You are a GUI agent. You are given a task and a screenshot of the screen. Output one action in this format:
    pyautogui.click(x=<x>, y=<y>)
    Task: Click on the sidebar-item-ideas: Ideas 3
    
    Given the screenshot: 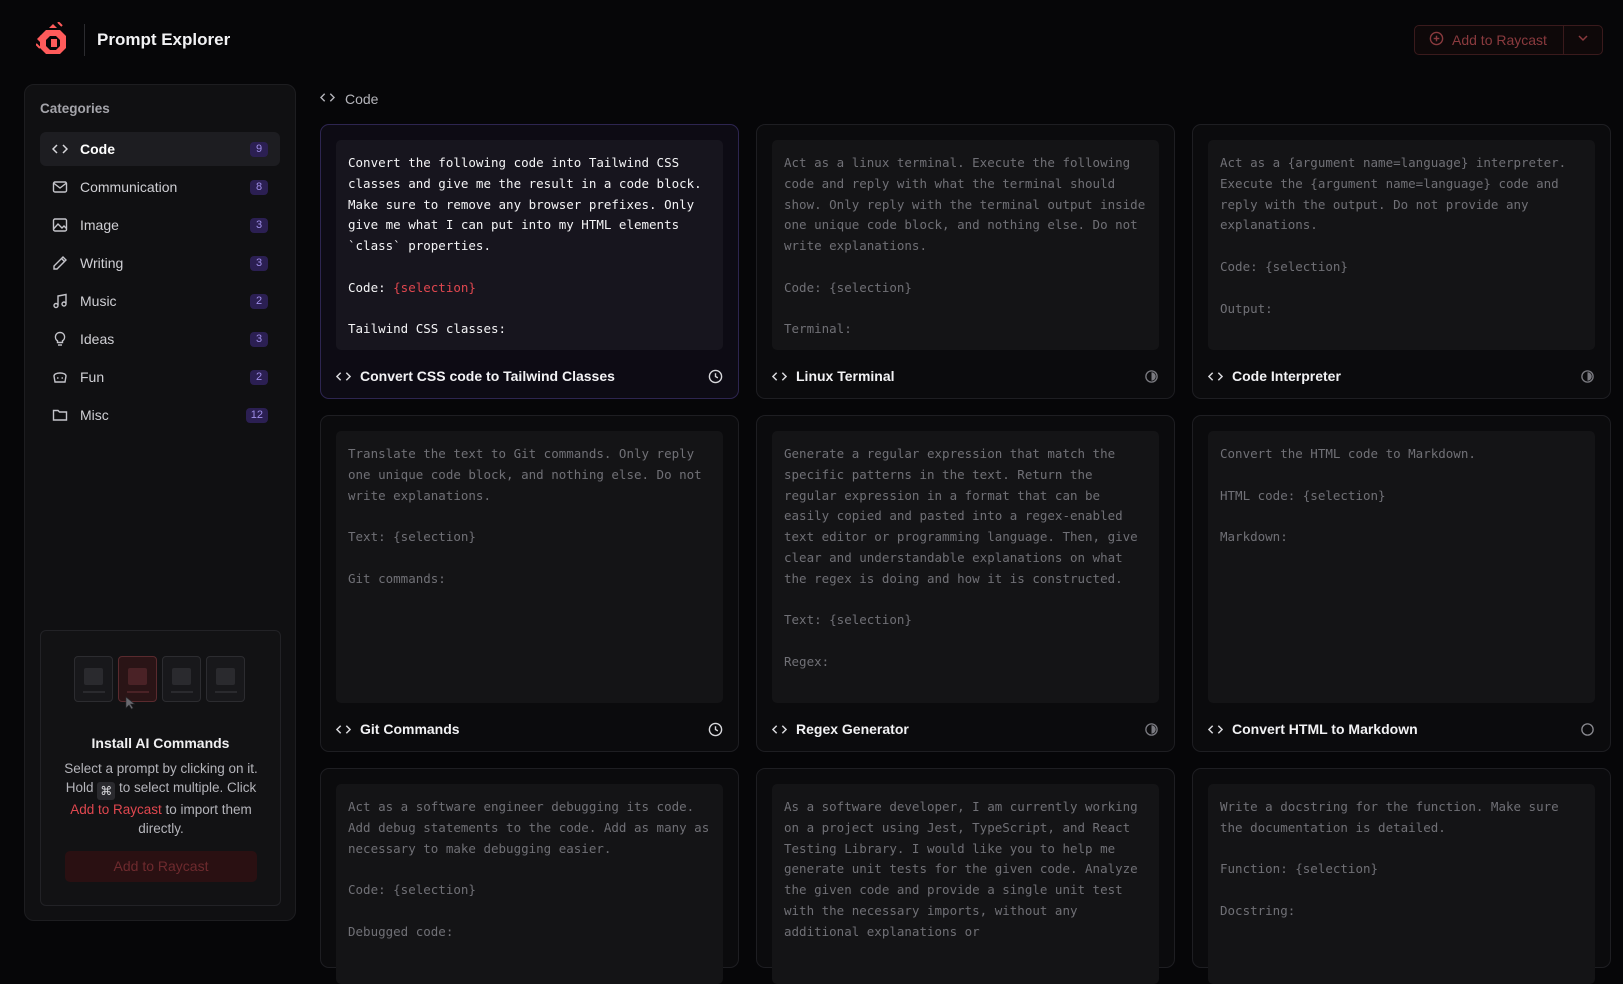 What is the action you would take?
    pyautogui.click(x=160, y=339)
    